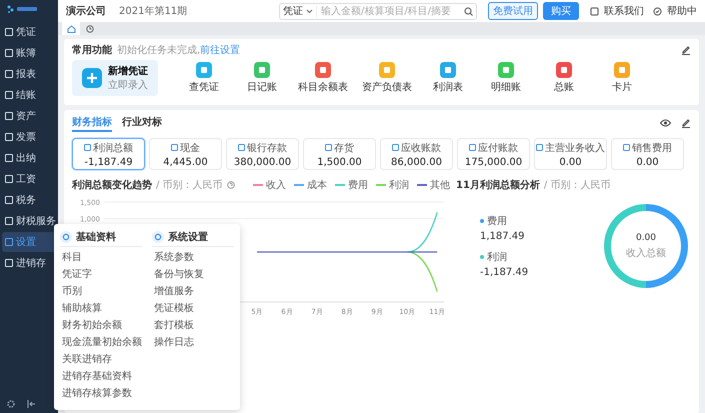 This screenshot has width=705, height=413. I want to click on menu-item: 辅助核算, so click(101, 308).